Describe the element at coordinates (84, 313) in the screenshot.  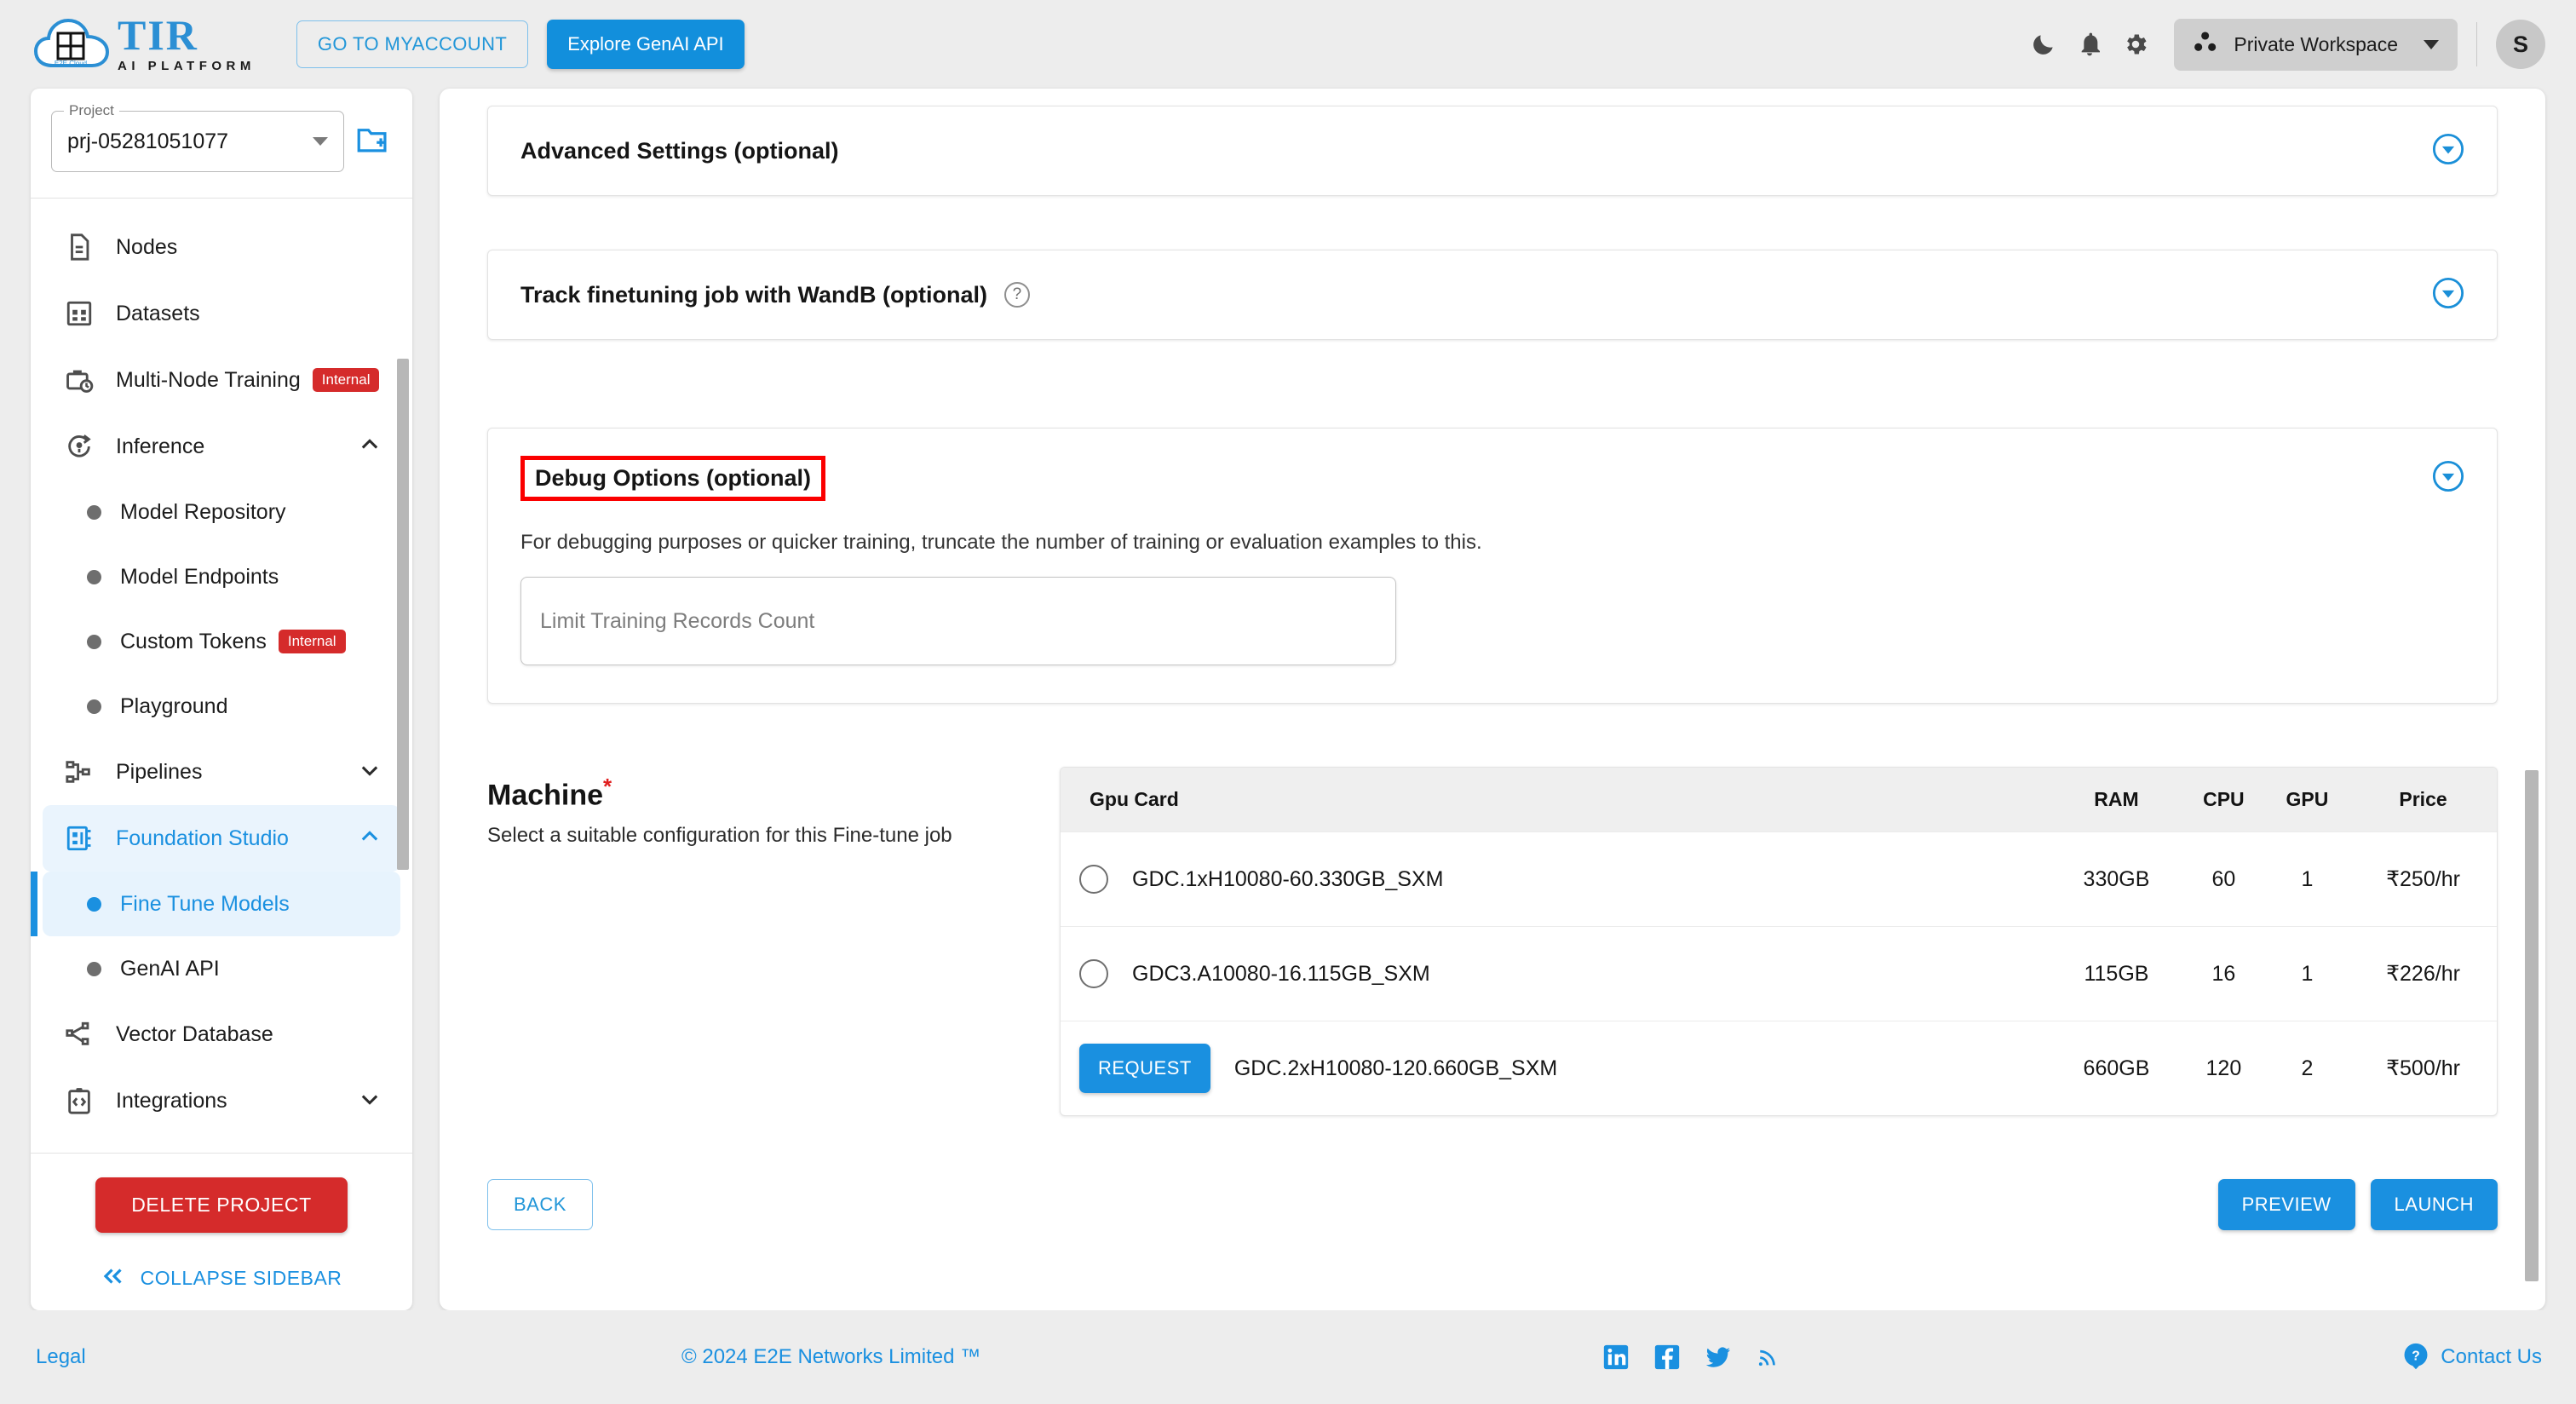
I see `grid-icon` at that location.